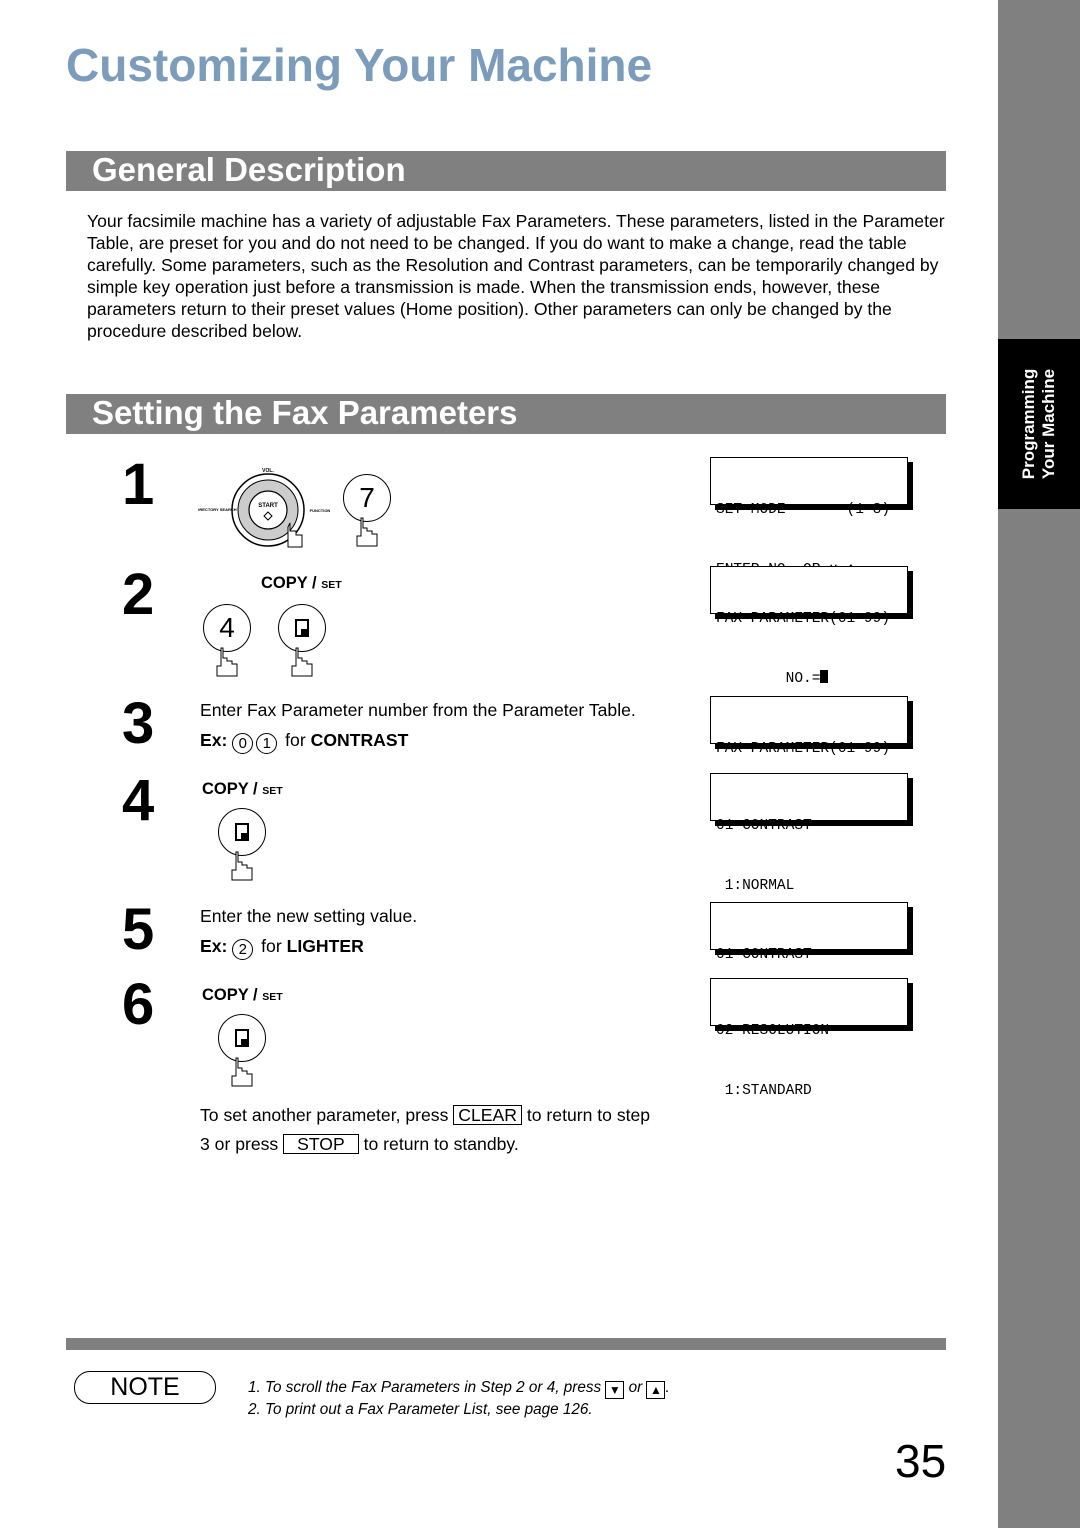 This screenshot has height=1528, width=1080. Describe the element at coordinates (506, 171) in the screenshot. I see `section-header-general: General Description` at that location.